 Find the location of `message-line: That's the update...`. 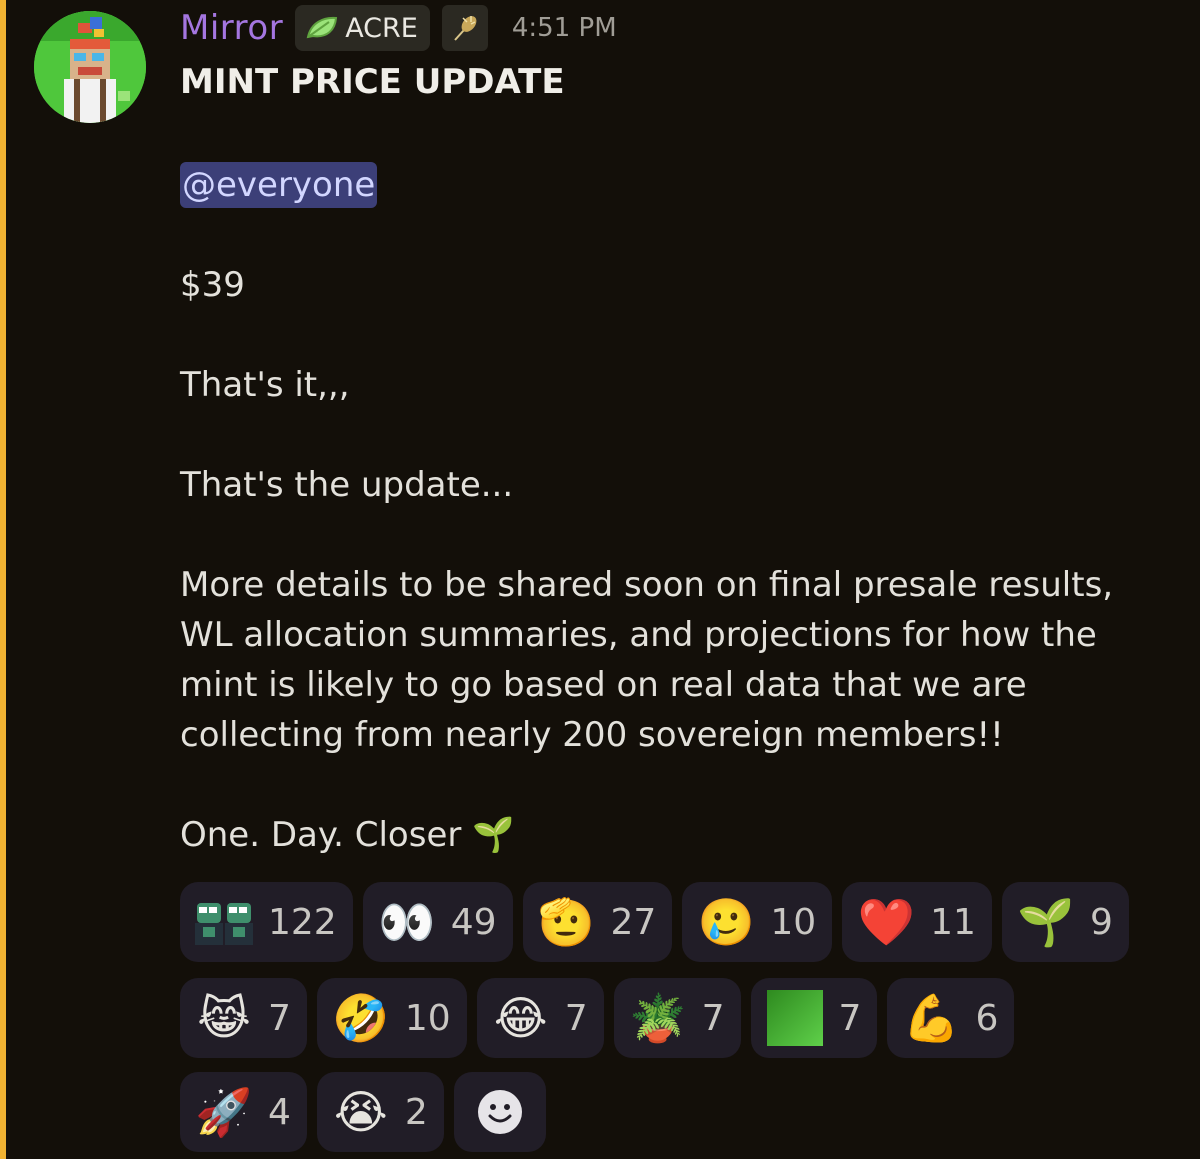

message-line: That's the update... is located at coordinates (347, 485).